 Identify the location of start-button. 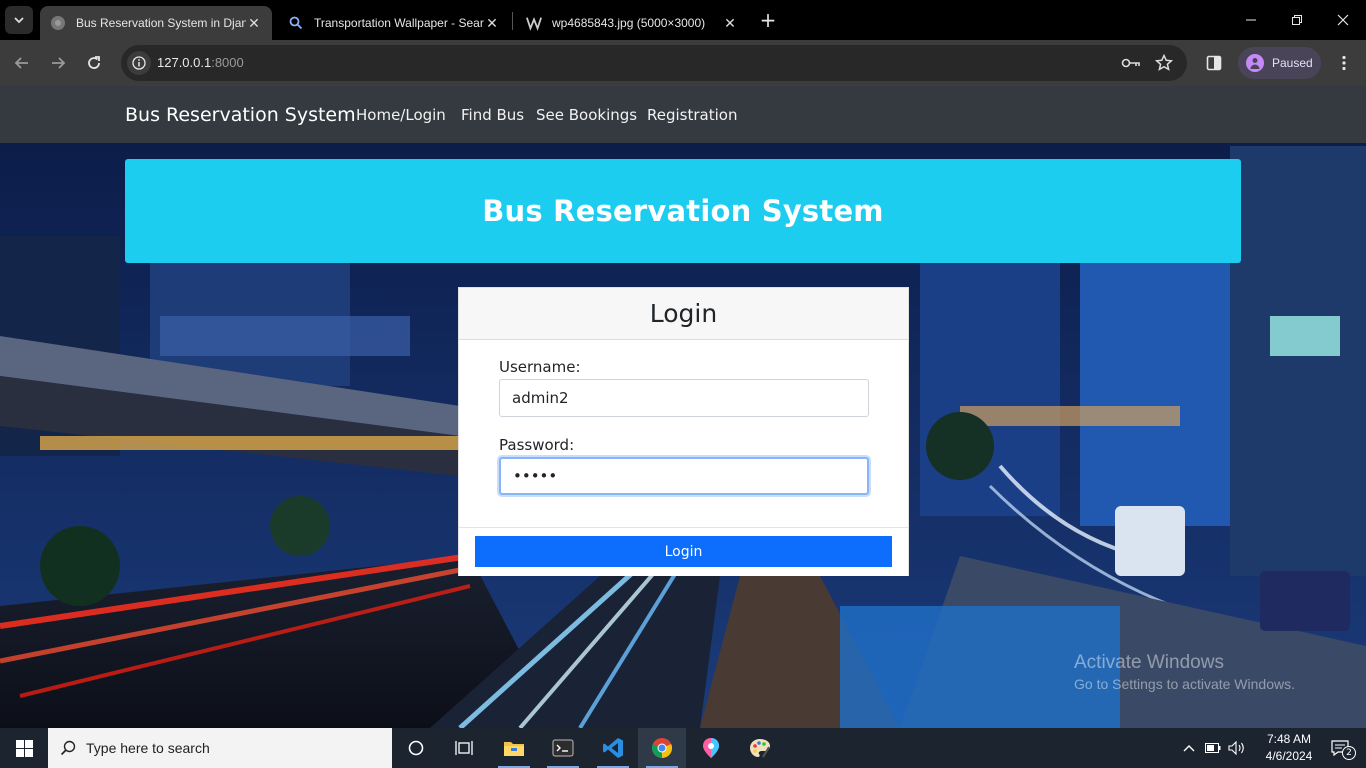
(24, 748).